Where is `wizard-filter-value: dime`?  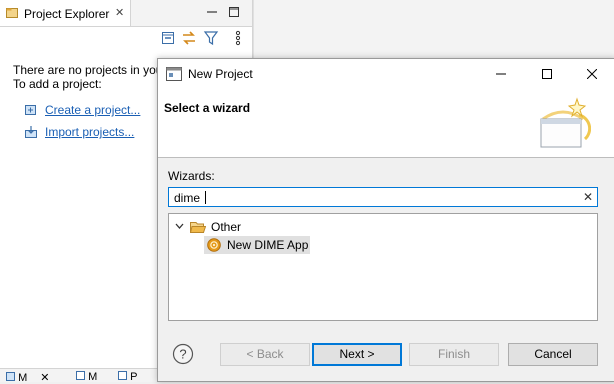
wizard-filter-value: dime is located at coordinates (187, 198).